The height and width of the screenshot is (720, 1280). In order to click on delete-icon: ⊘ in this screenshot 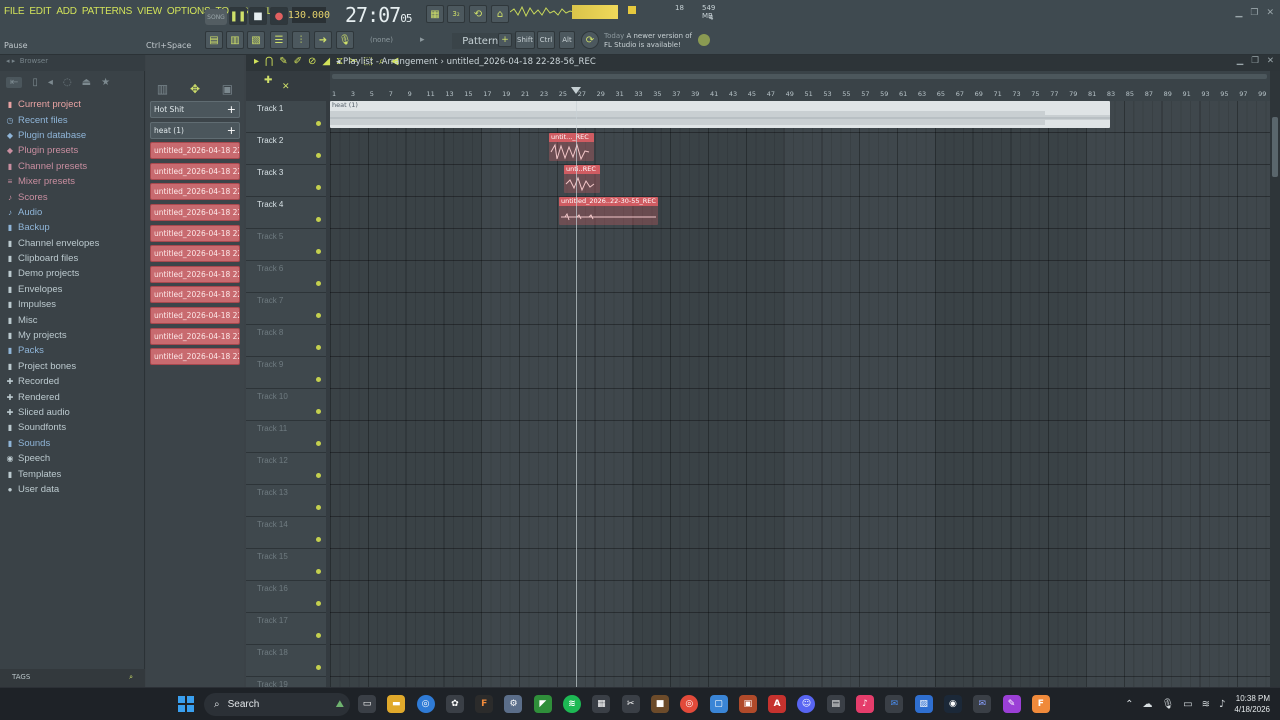, I will do `click(312, 61)`.